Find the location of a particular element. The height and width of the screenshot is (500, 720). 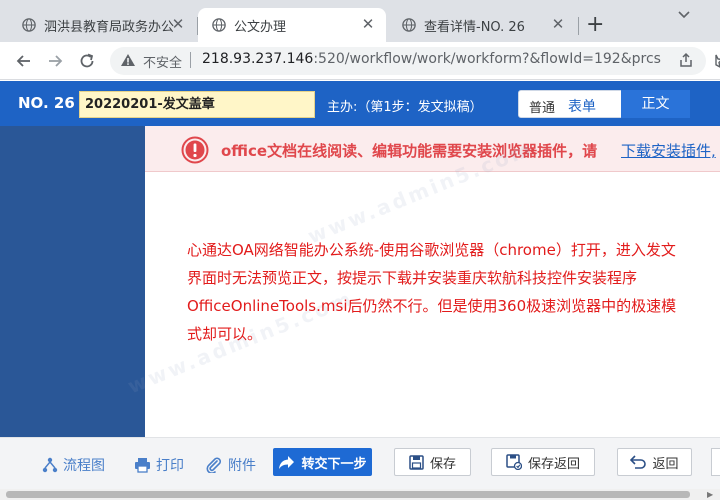

address-separator is located at coordinates (190, 60).